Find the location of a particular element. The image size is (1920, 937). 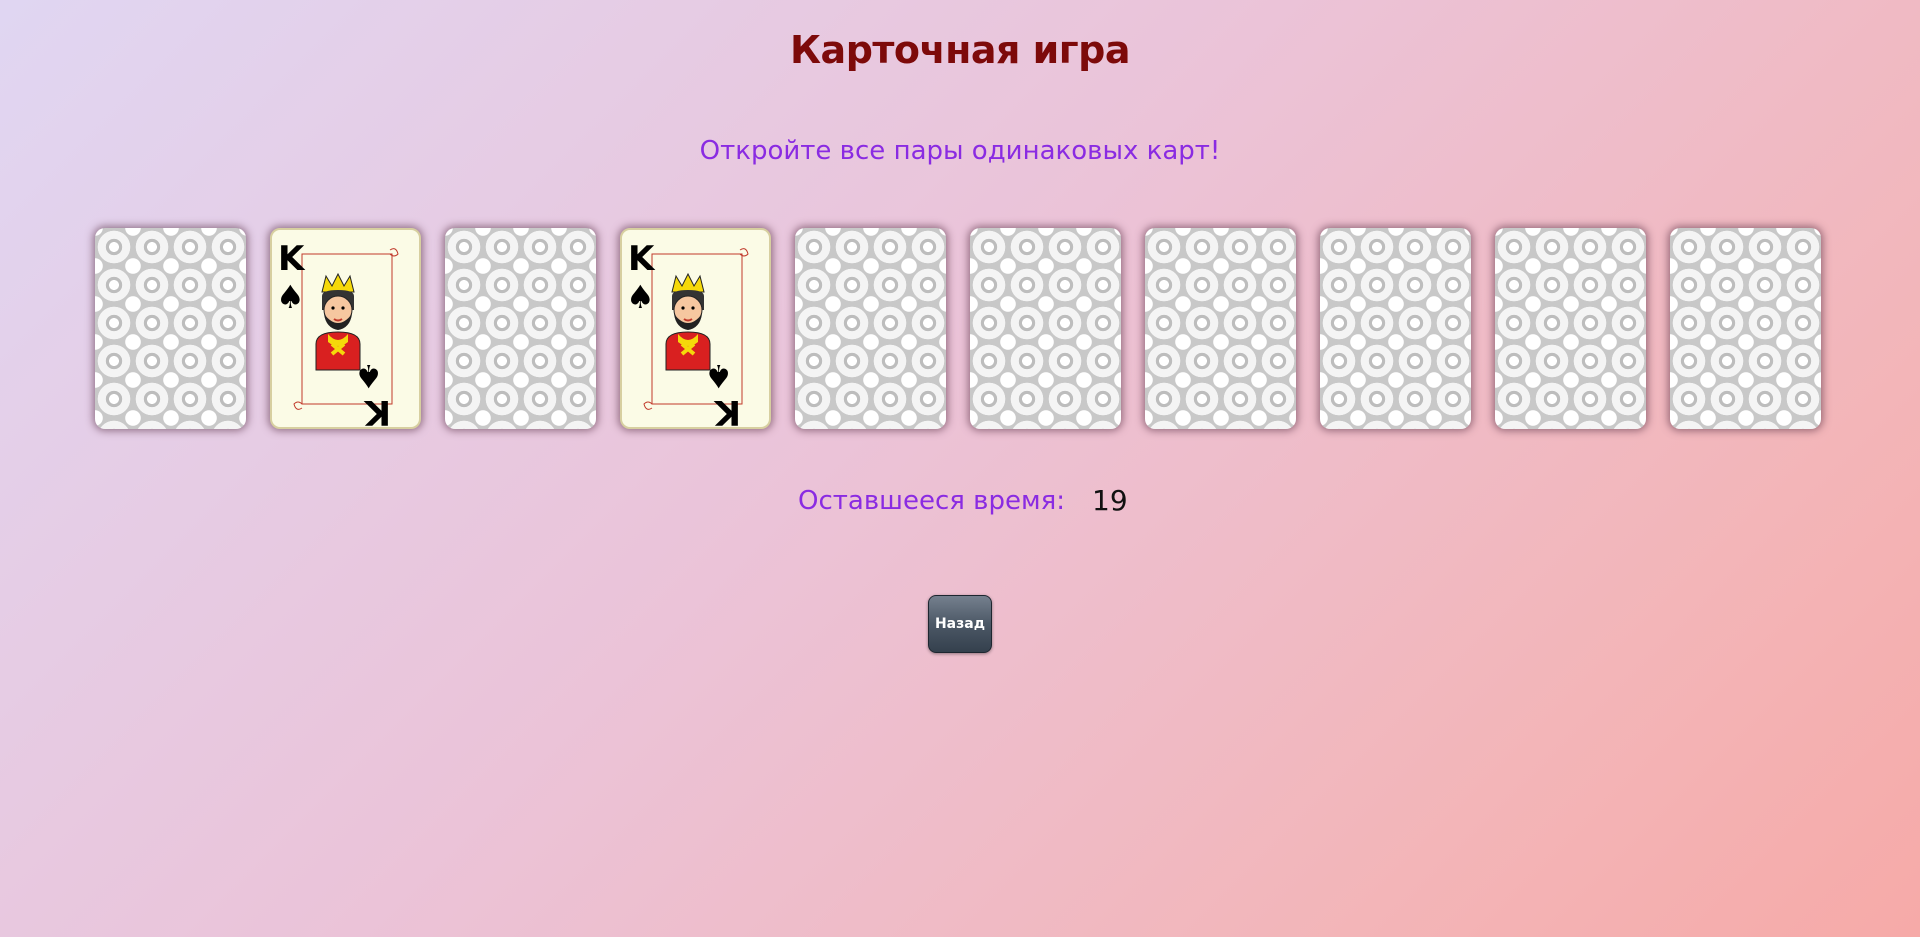

timer-label: Оставшееся время: is located at coordinates (931, 501).